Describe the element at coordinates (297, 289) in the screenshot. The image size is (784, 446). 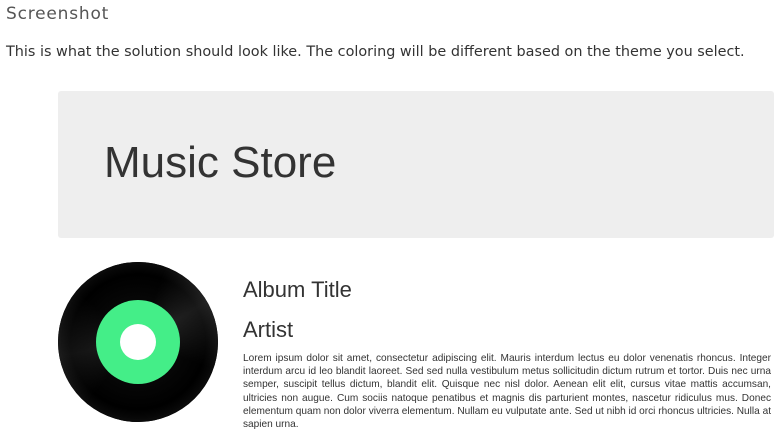
I see `album-title: Album Title` at that location.